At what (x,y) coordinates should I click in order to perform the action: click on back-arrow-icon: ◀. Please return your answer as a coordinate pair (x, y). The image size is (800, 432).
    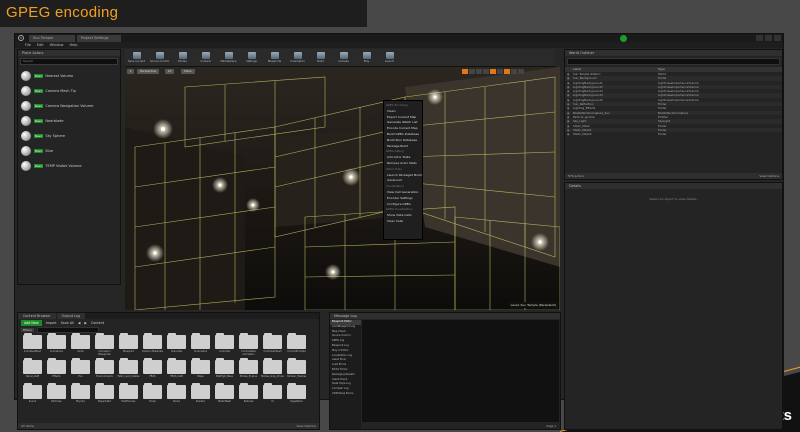
    Looking at the image, I should click on (79, 323).